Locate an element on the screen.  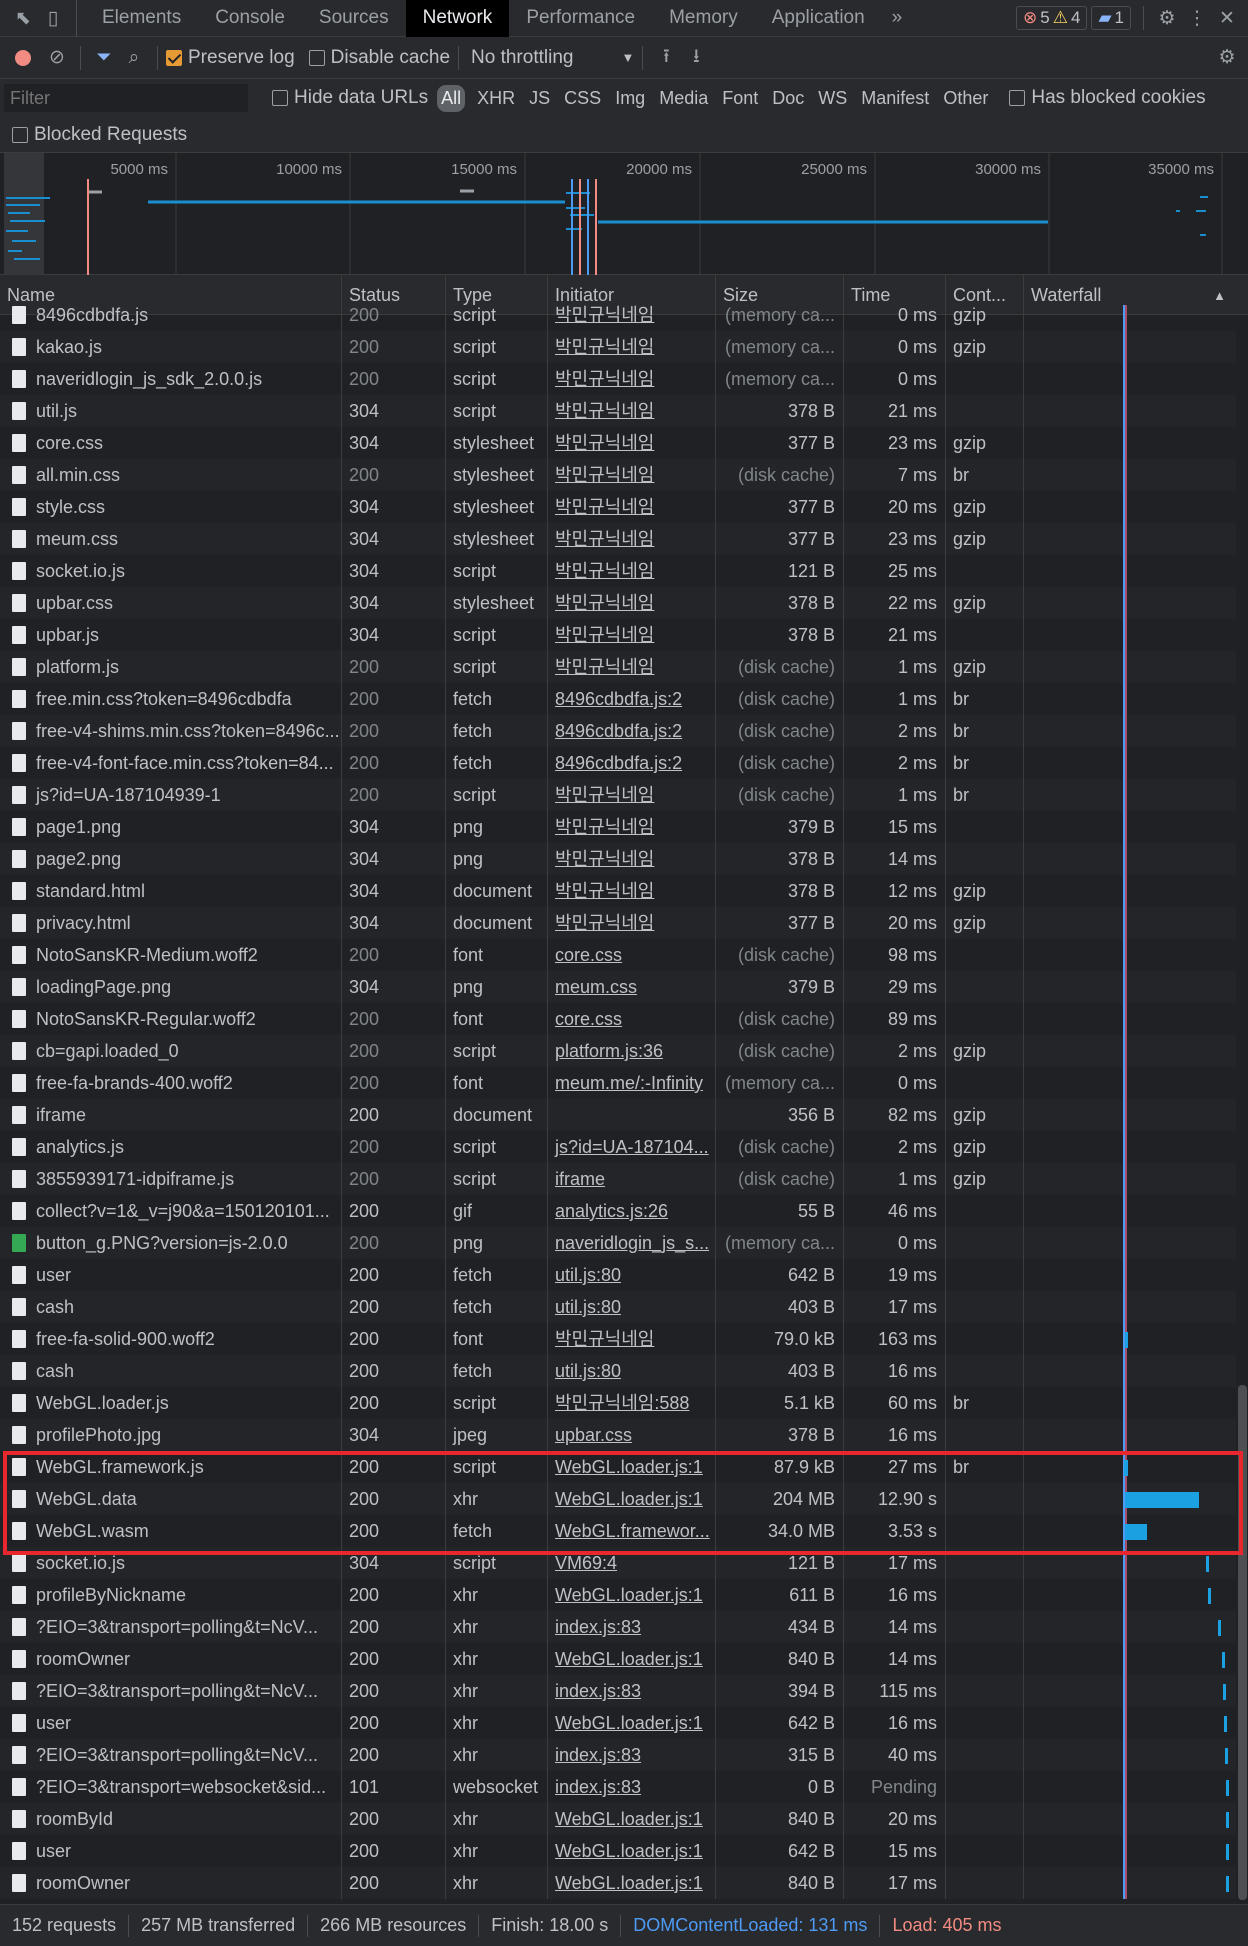
filter-type-css: CSS is located at coordinates (582, 98).